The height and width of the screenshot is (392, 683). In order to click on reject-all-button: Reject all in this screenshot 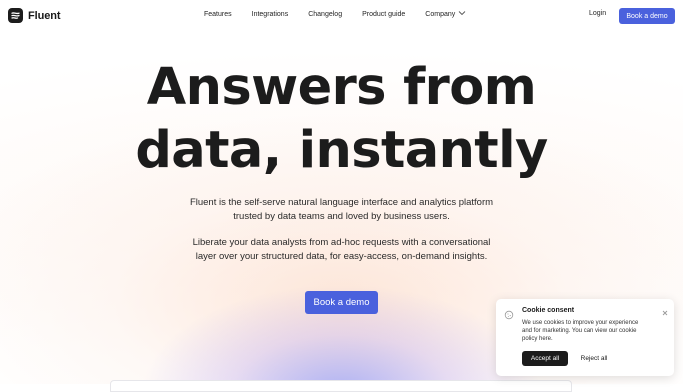, I will do `click(594, 358)`.